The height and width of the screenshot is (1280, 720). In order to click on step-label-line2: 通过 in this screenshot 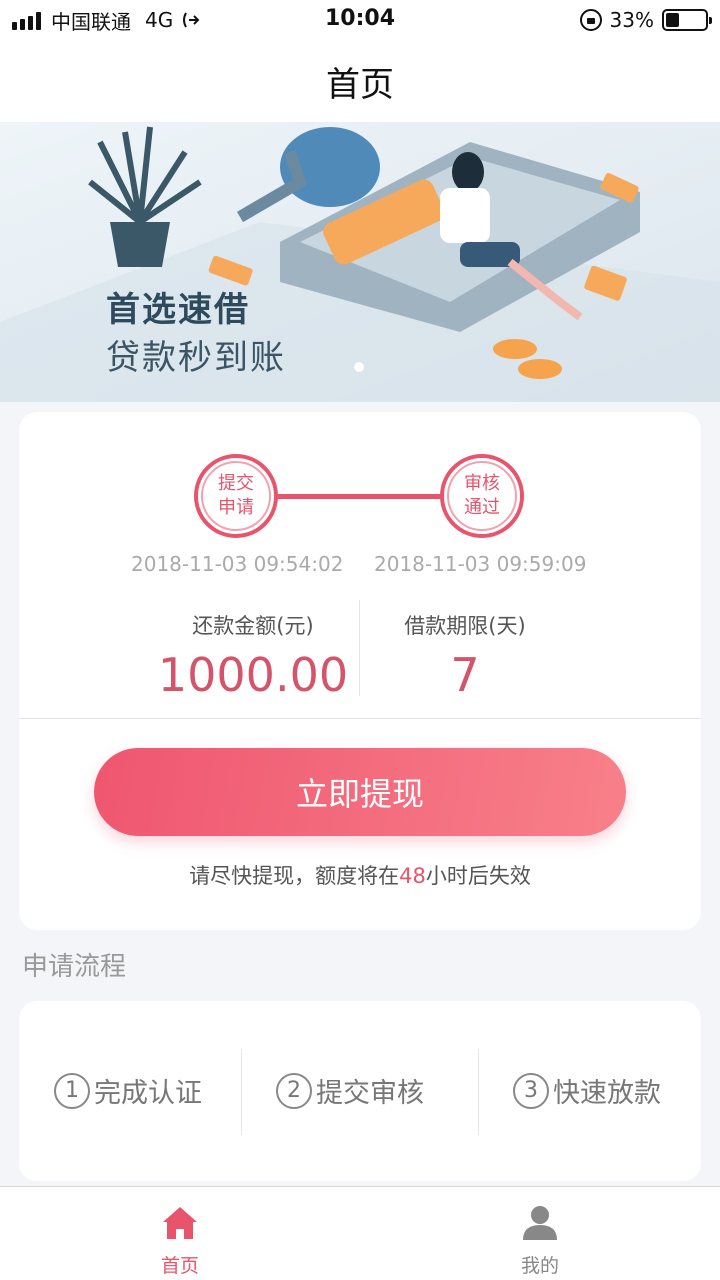, I will do `click(482, 507)`.